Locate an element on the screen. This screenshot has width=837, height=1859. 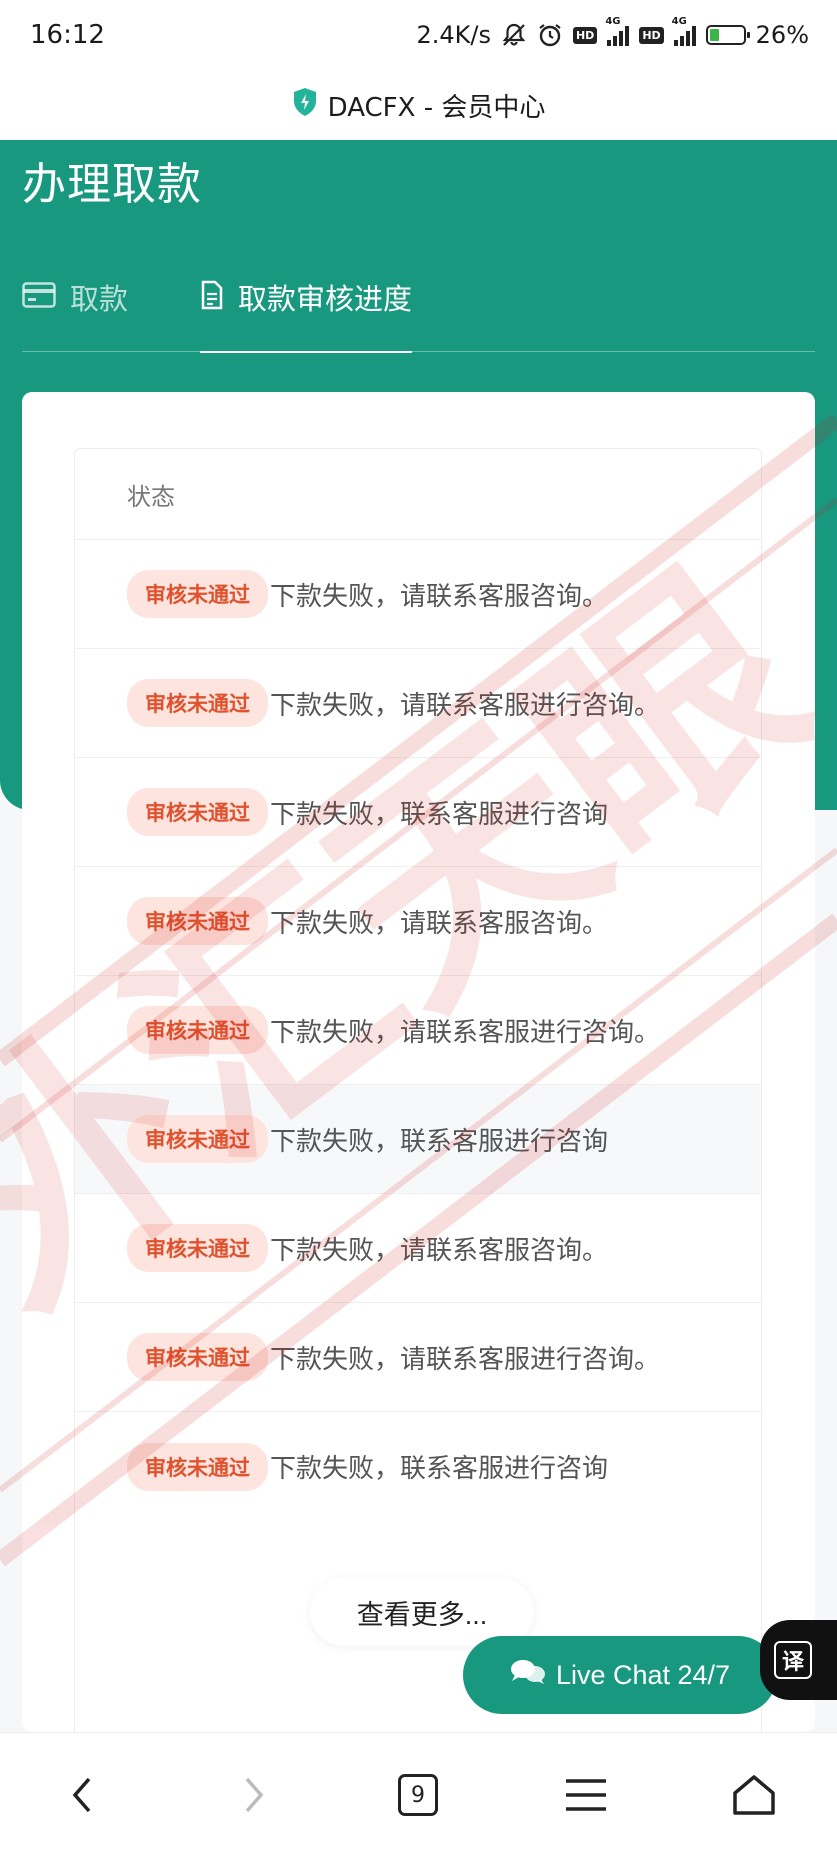
translate-icon: 译 is located at coordinates (793, 1660).